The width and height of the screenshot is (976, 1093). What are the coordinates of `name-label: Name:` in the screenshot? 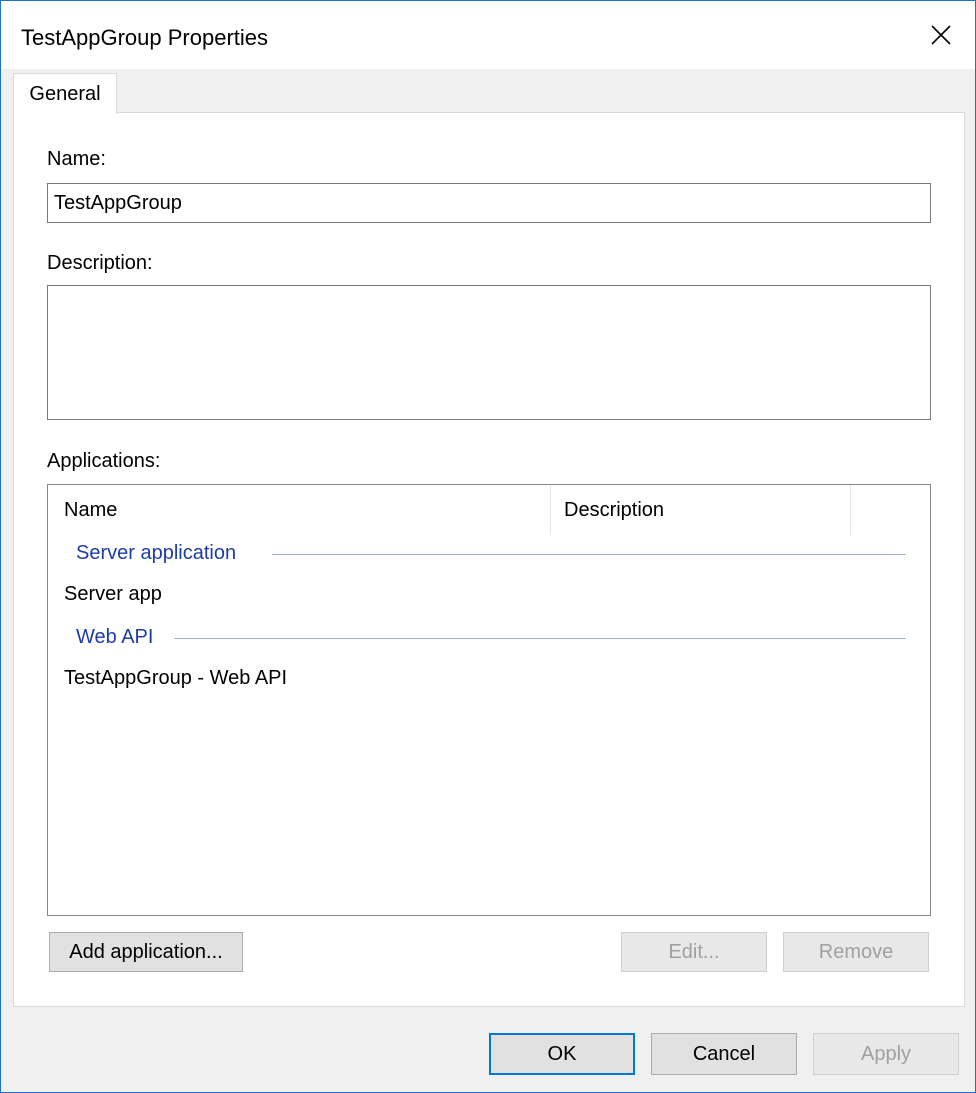 It's located at (76, 159).